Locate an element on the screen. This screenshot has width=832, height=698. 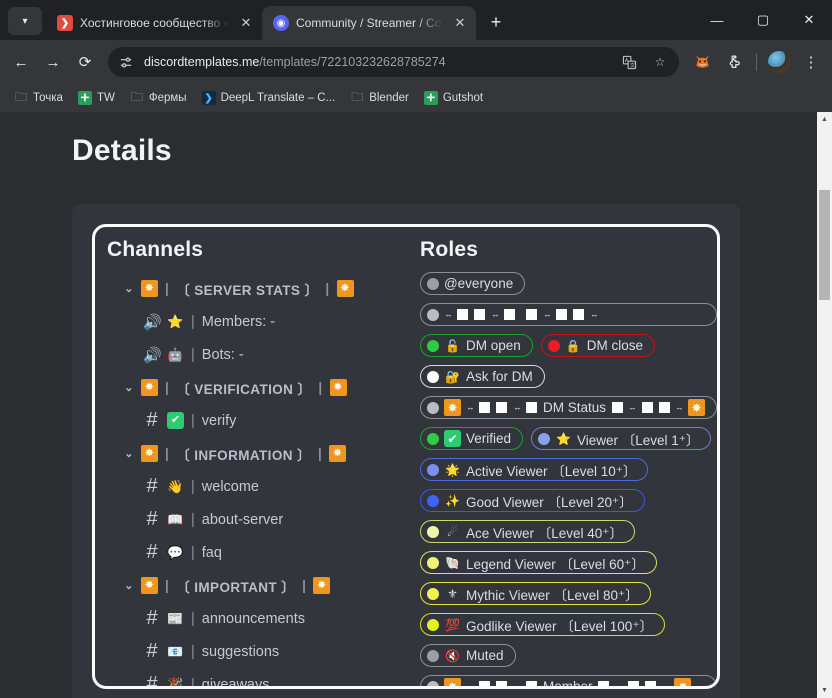
bookmark-item: 🗀 Фермы is located at coordinates (158, 98).